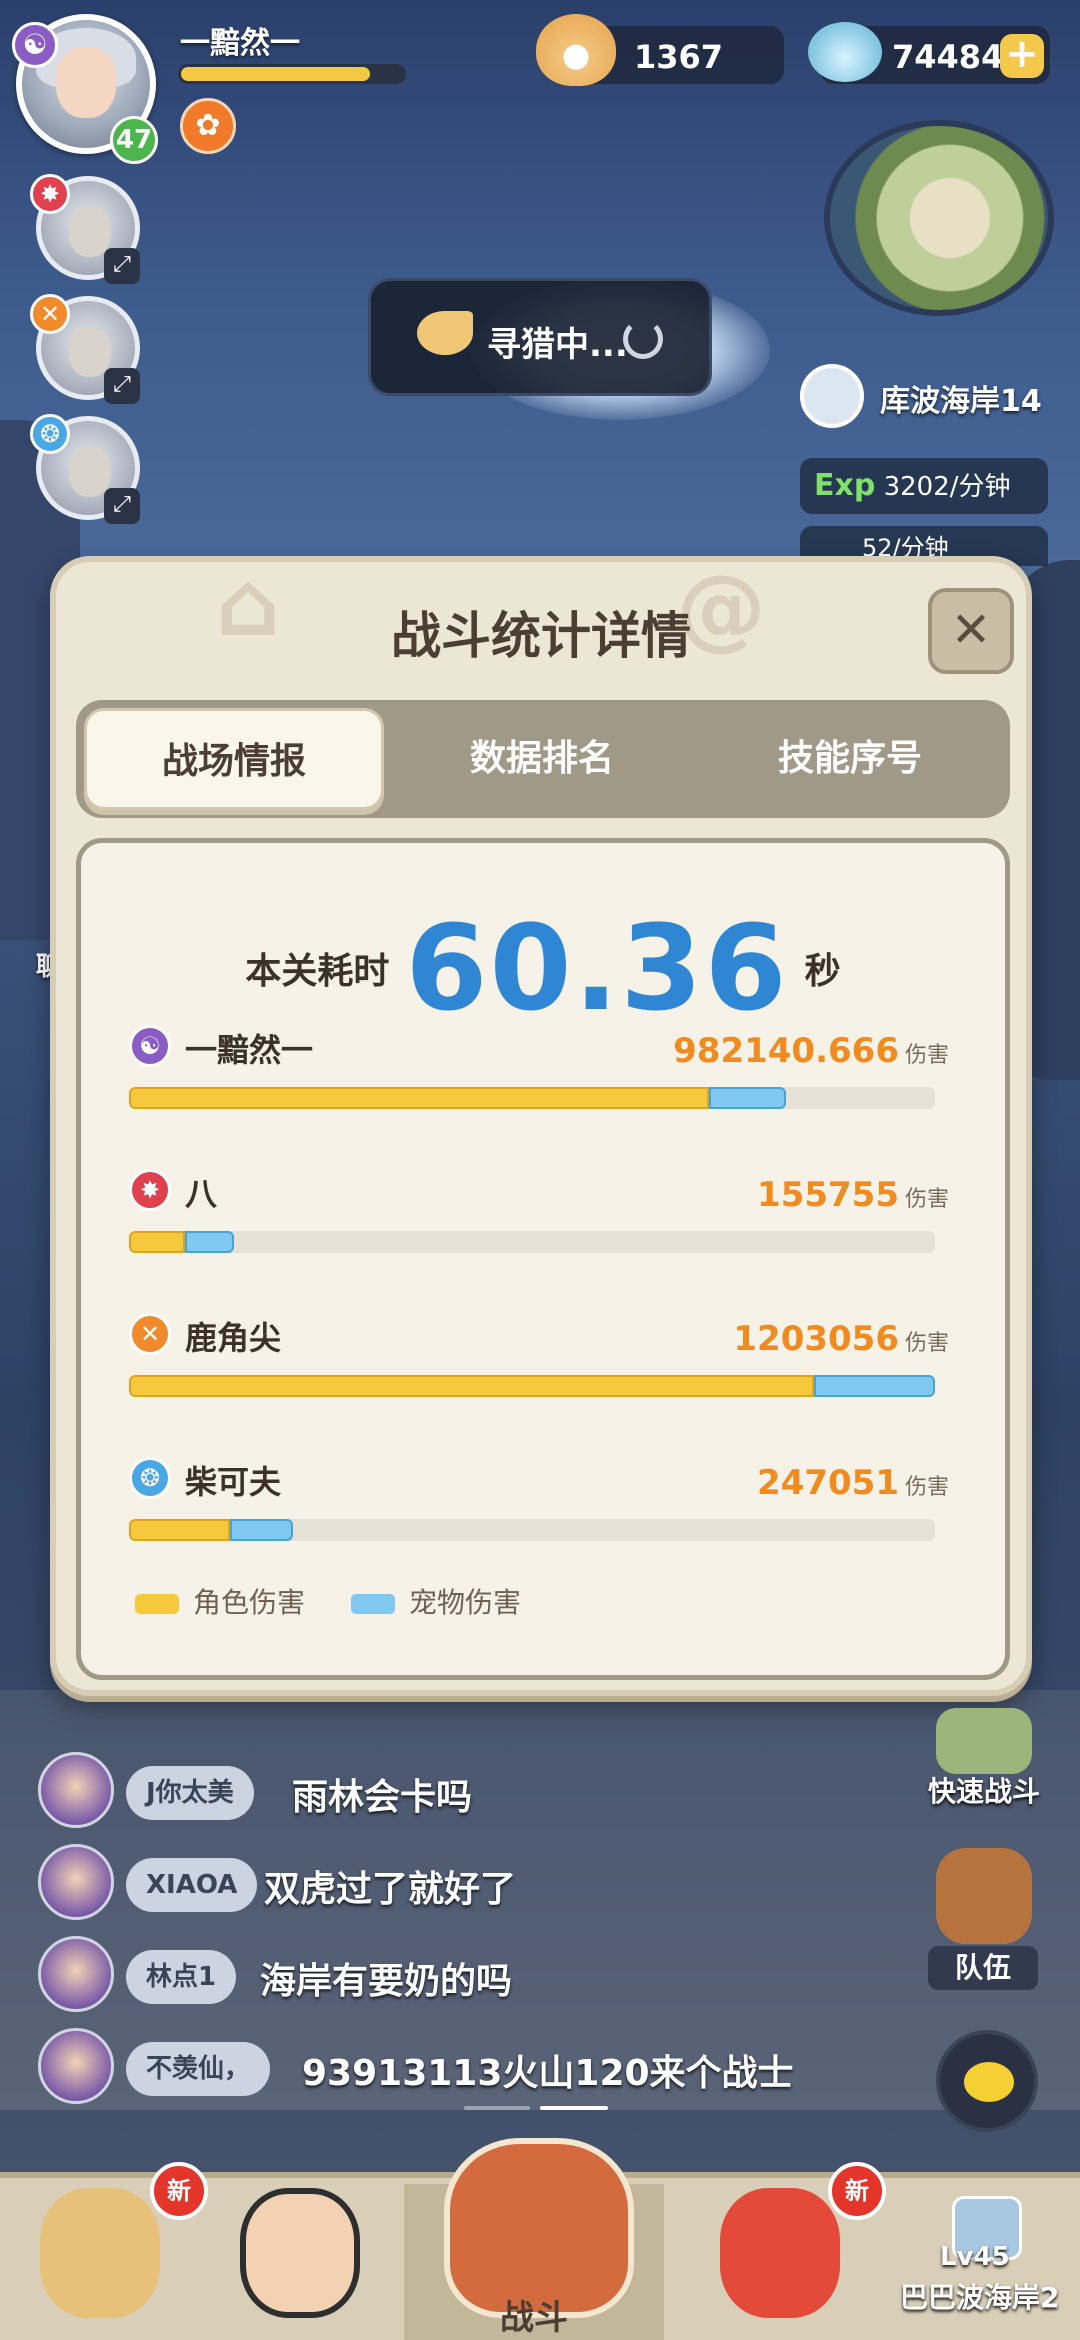  I want to click on chat-message: 不羡仙， 93913113火山120来个战士, so click(538, 2068).